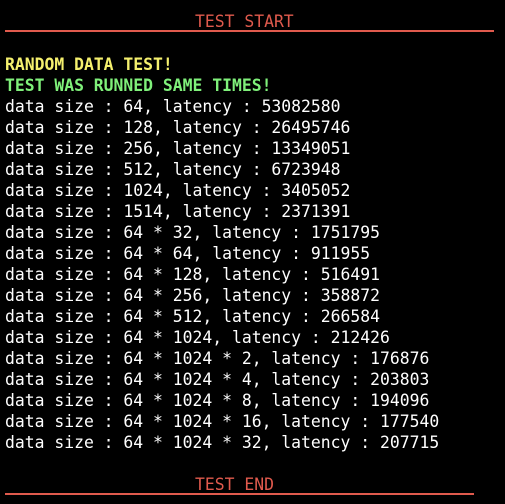 The height and width of the screenshot is (504, 505). I want to click on result-line: data size : 64 * 32, latency : 1751795, so click(192, 232).